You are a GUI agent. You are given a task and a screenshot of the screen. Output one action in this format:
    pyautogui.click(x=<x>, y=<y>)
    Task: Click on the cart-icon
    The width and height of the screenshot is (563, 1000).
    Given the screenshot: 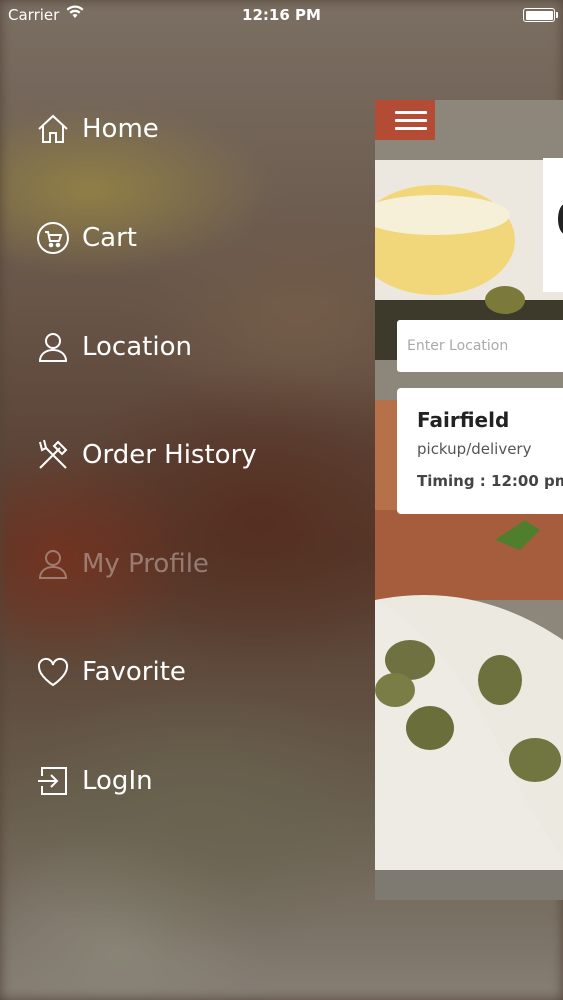 What is the action you would take?
    pyautogui.click(x=53, y=238)
    